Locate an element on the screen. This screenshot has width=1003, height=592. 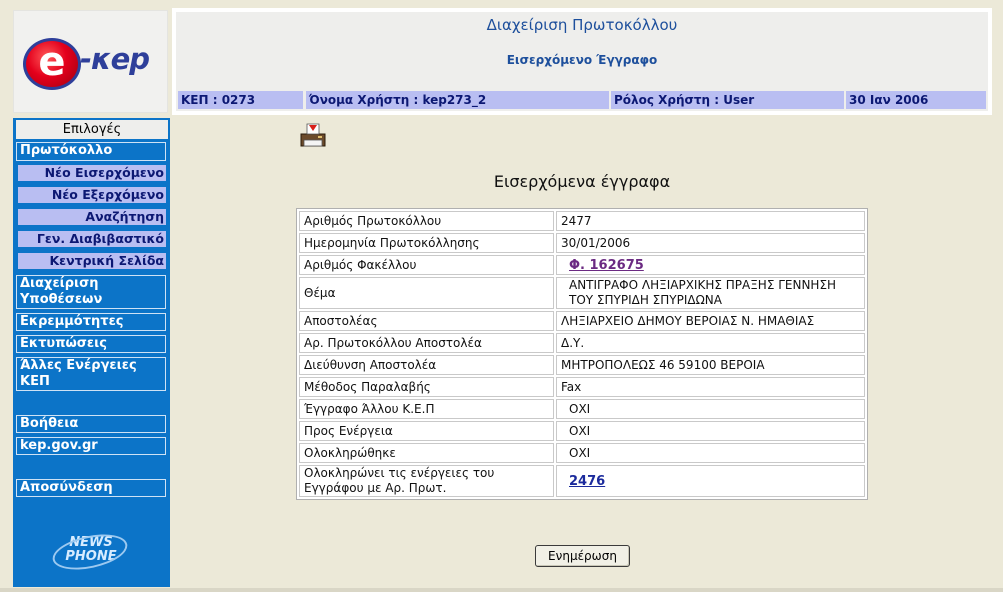
sidebar-heading: Επιλογές is located at coordinates (92, 129).